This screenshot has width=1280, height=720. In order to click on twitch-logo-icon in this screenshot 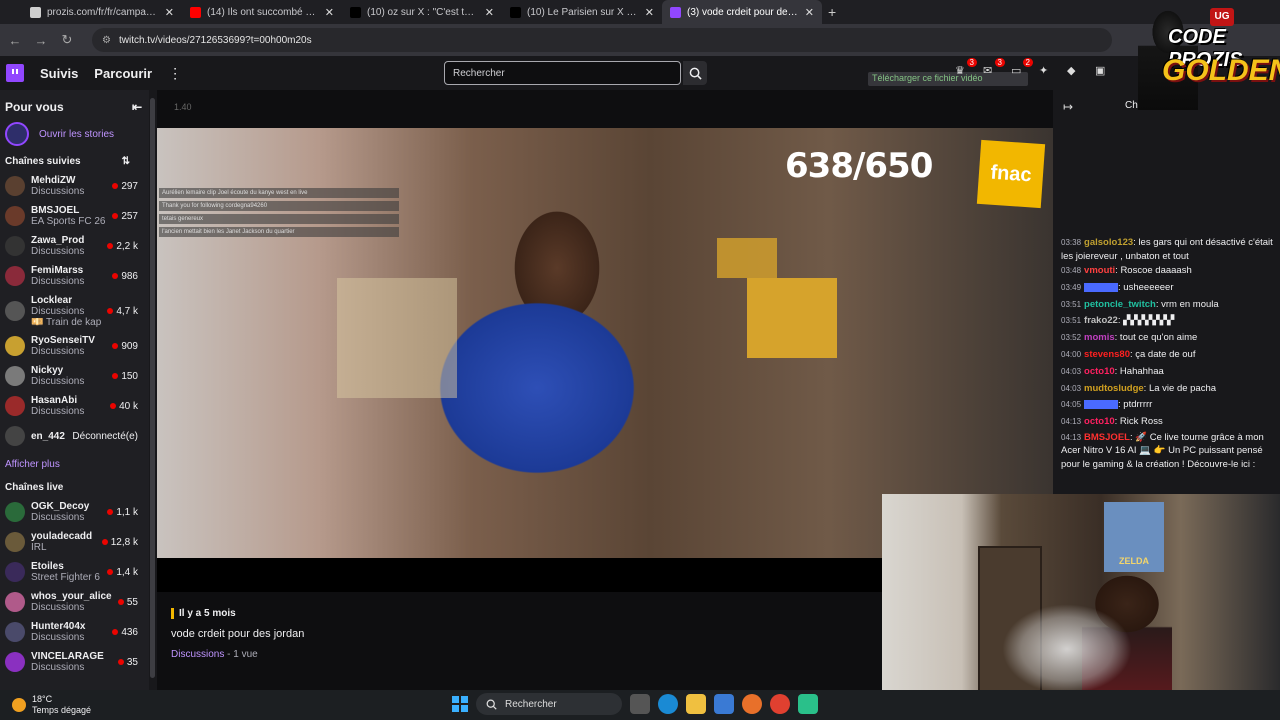, I will do `click(15, 73)`.